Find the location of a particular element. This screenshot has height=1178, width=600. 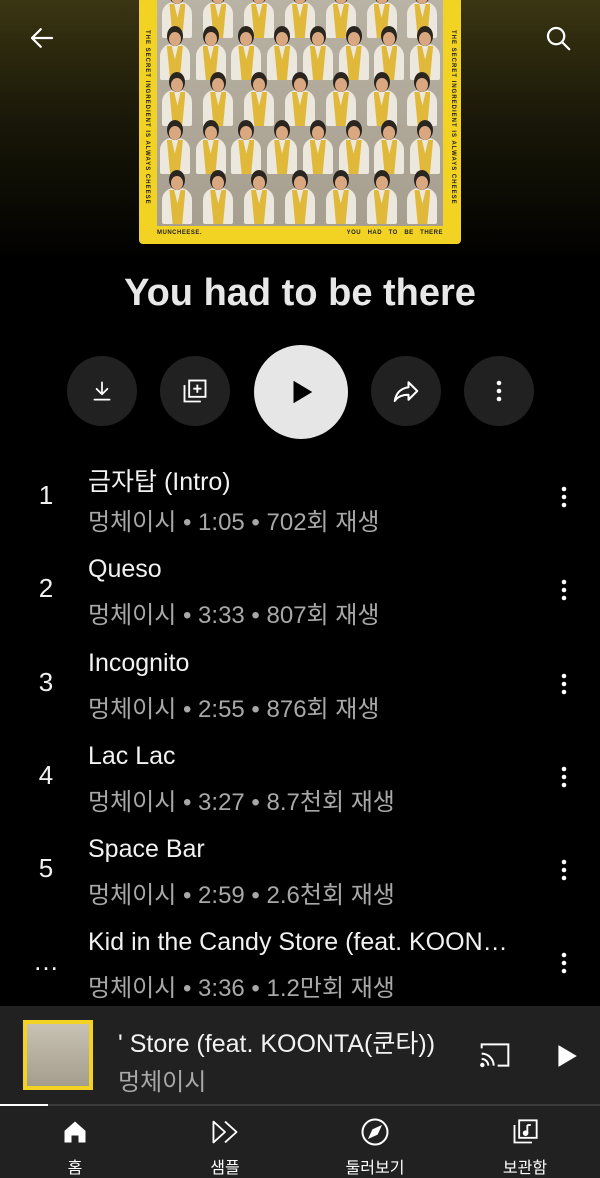

mini-player: ' Store (feat. KOONTA(쿤타)) 멍체이시 is located at coordinates (300, 1055).